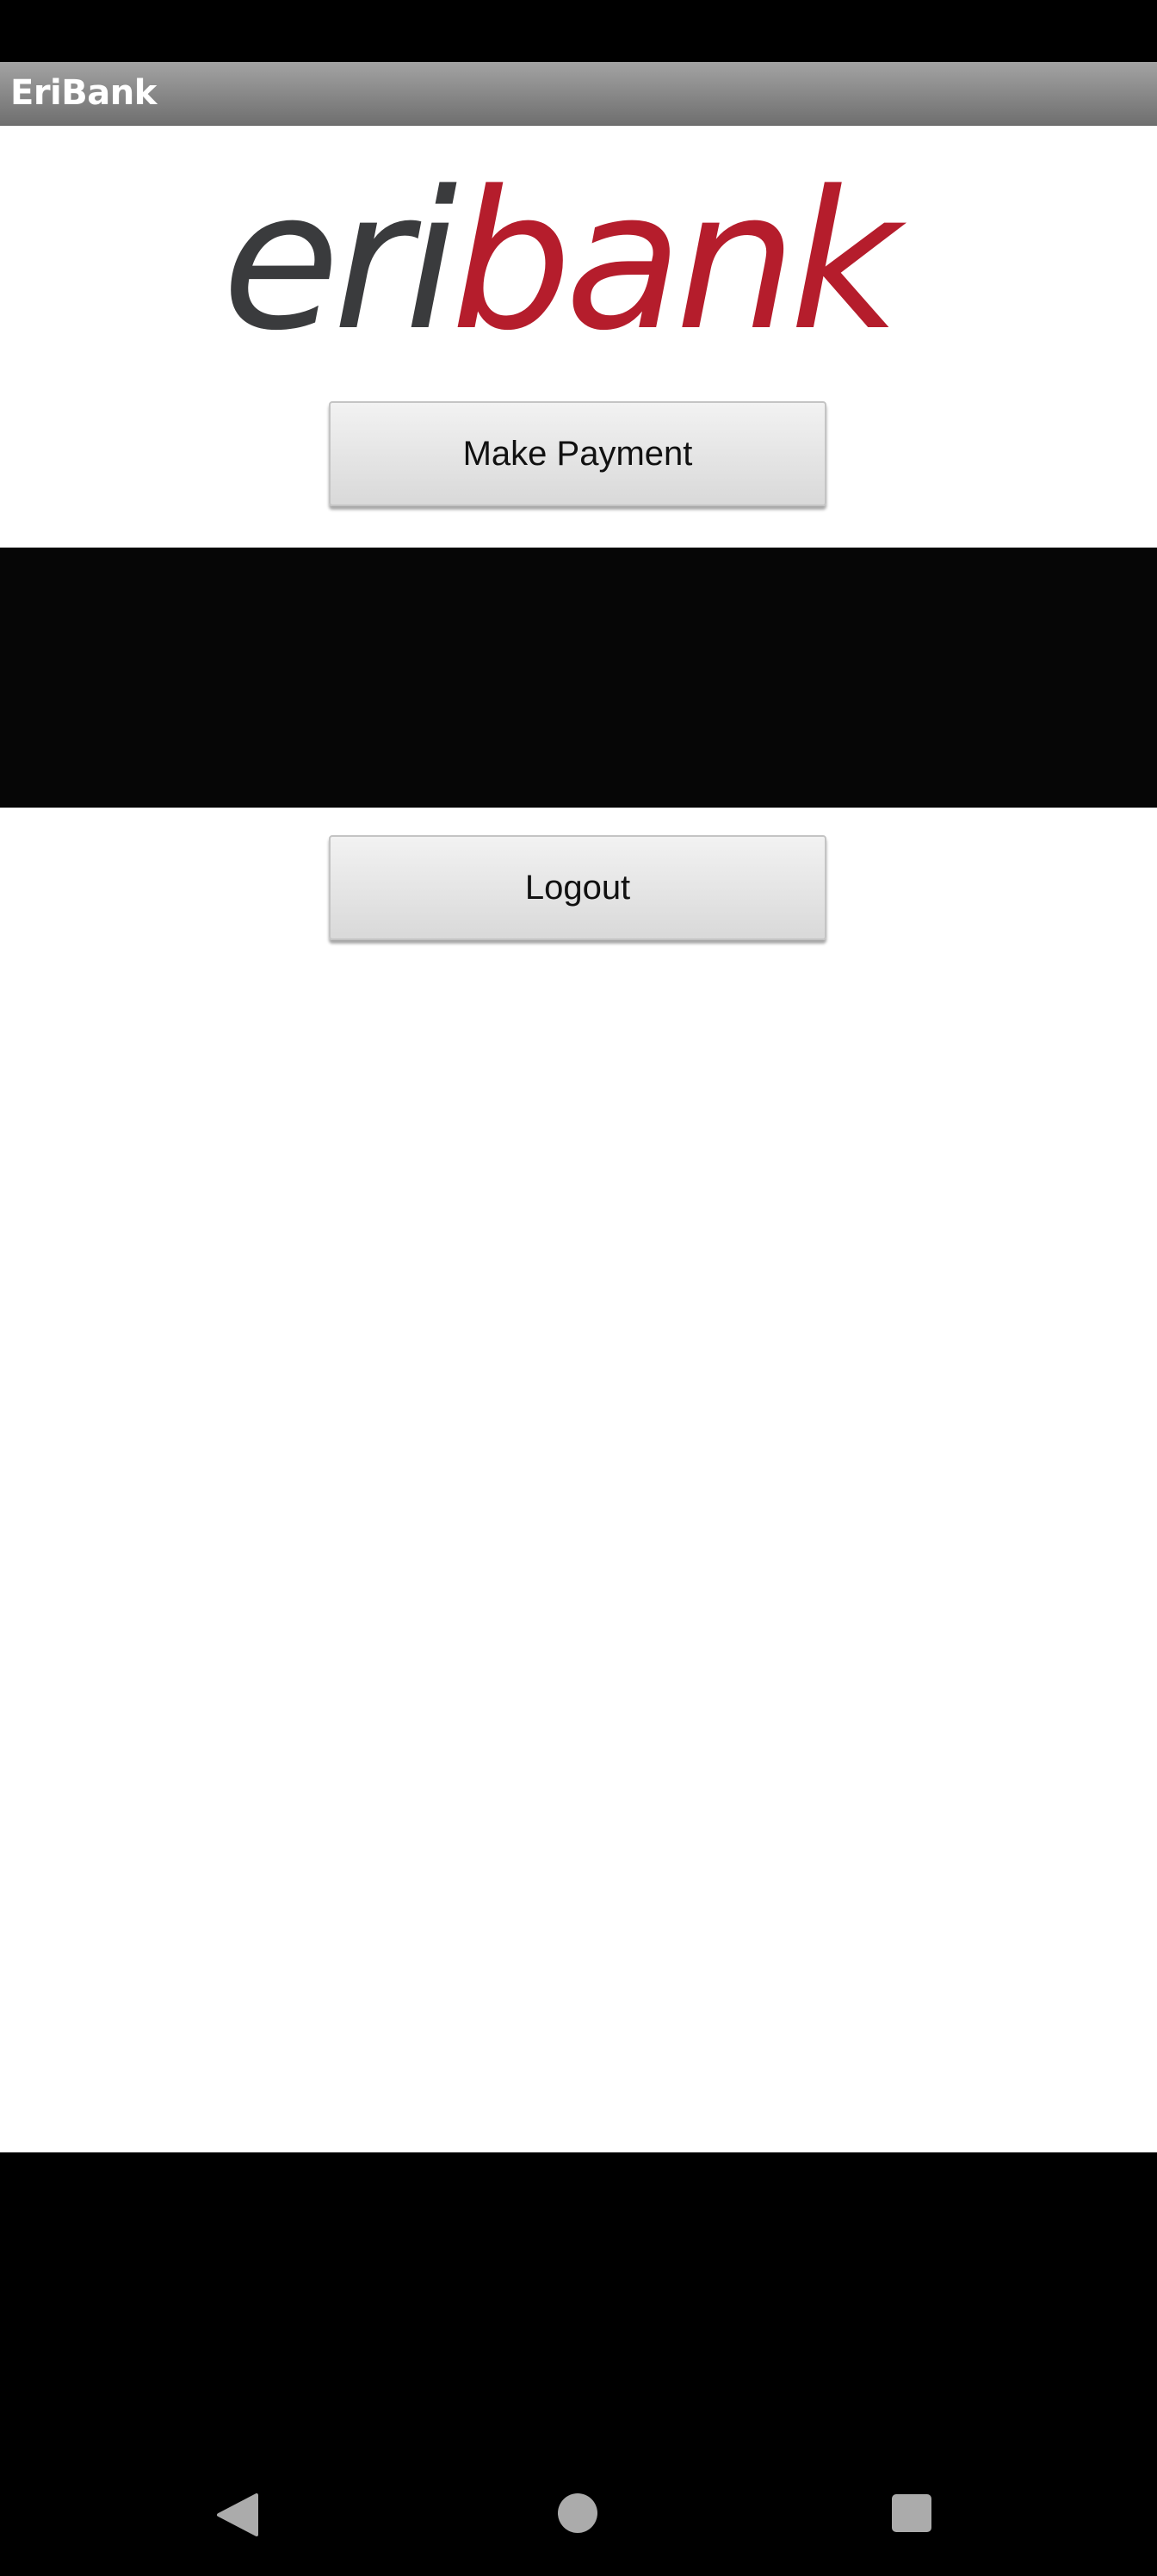 Image resolution: width=1157 pixels, height=2576 pixels. I want to click on logo-text-bank: bank, so click(679, 261).